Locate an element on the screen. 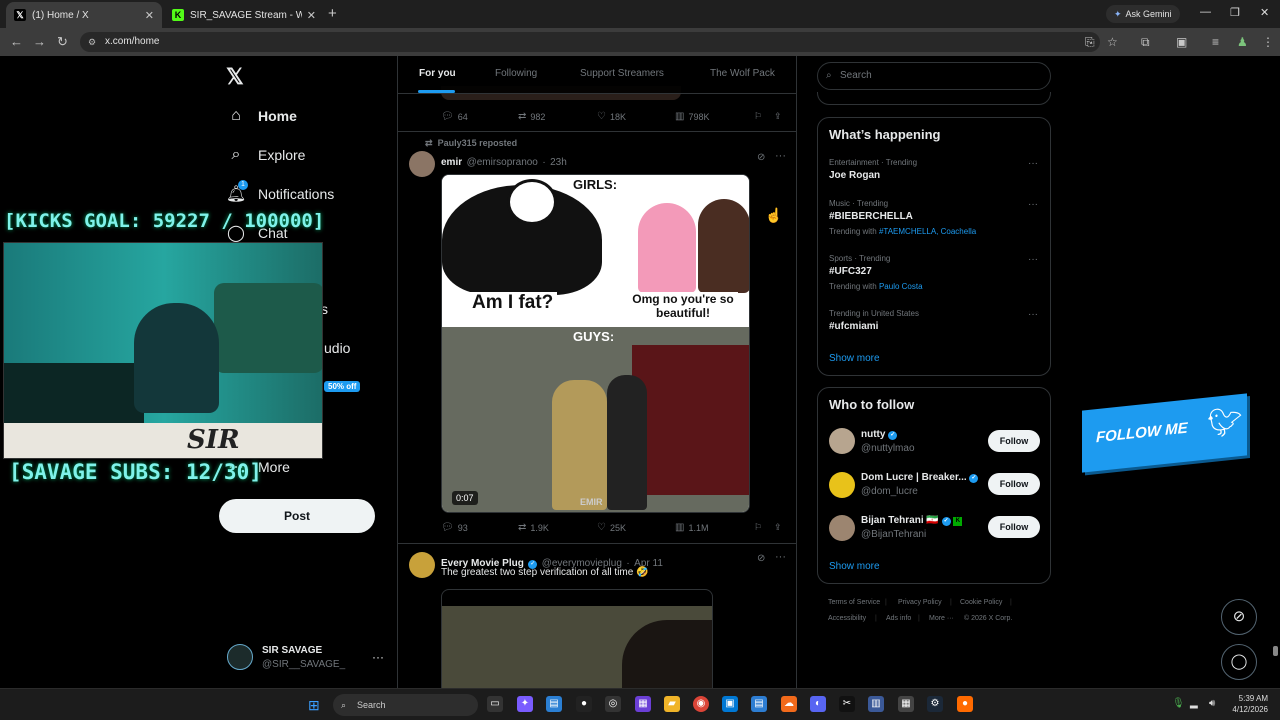 Image resolution: width=1280 pixels, height=720 pixels. microphone-icon: 🎙︎ is located at coordinates (1178, 703).